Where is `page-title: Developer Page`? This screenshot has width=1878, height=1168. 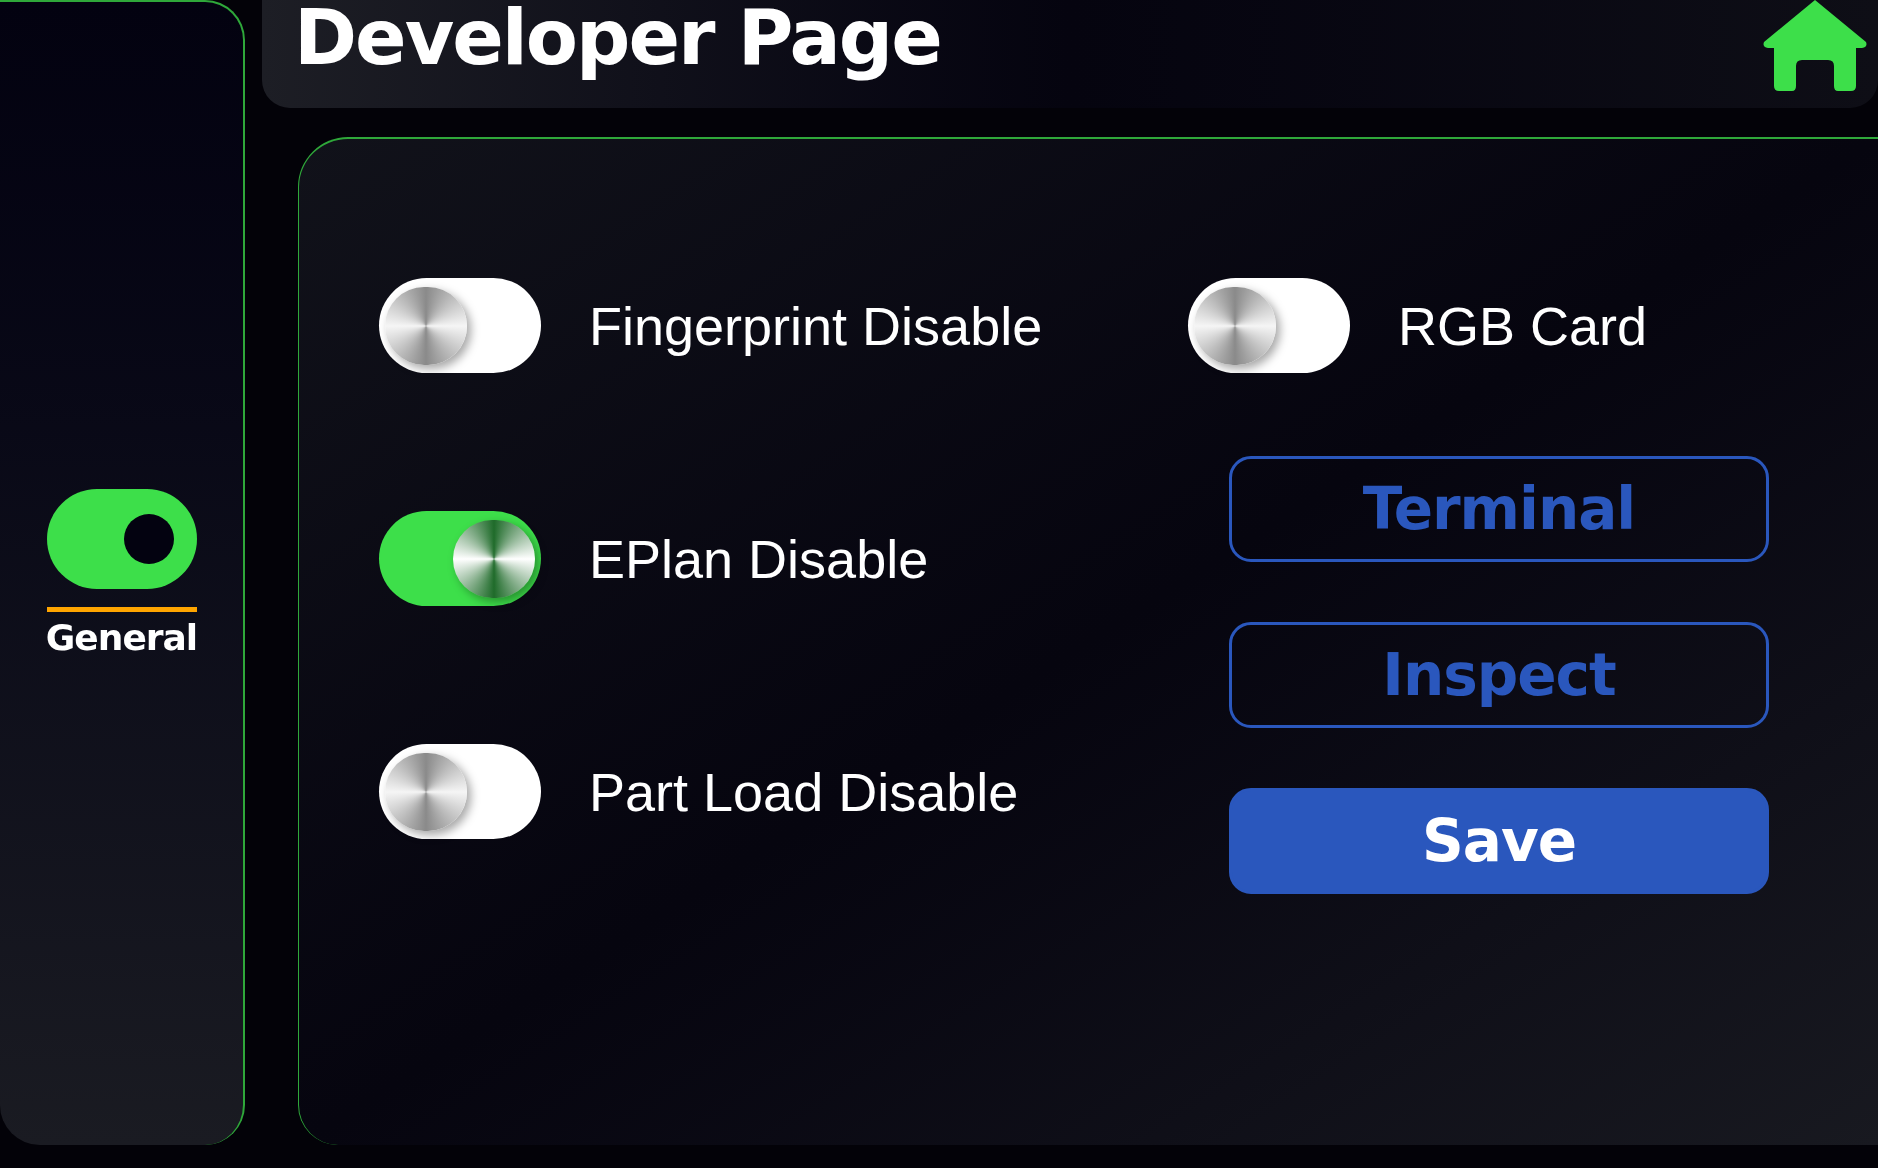 page-title: Developer Page is located at coordinates (617, 41).